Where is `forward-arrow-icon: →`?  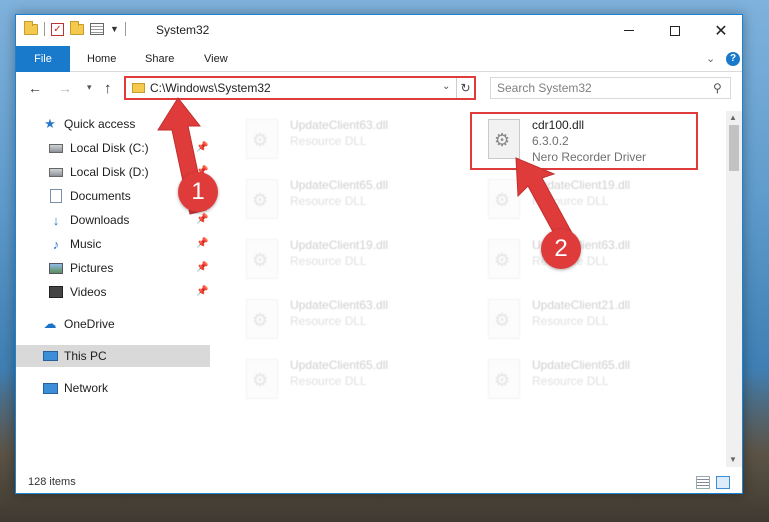 forward-arrow-icon: → is located at coordinates (65, 88).